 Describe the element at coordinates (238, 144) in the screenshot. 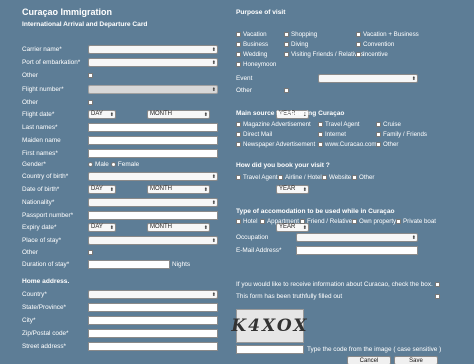

I see `source-newspaper-checkbox` at that location.